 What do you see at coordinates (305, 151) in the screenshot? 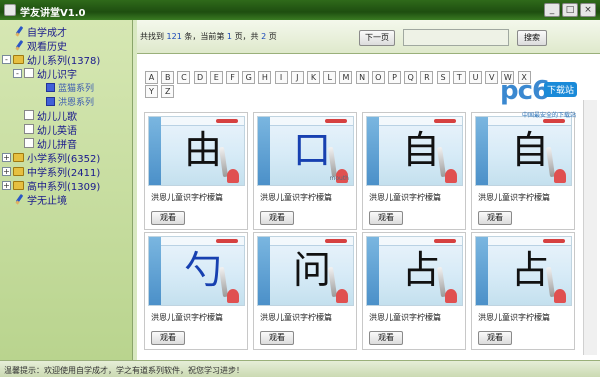
I see `video-thumbnail: 口 mouth` at bounding box center [305, 151].